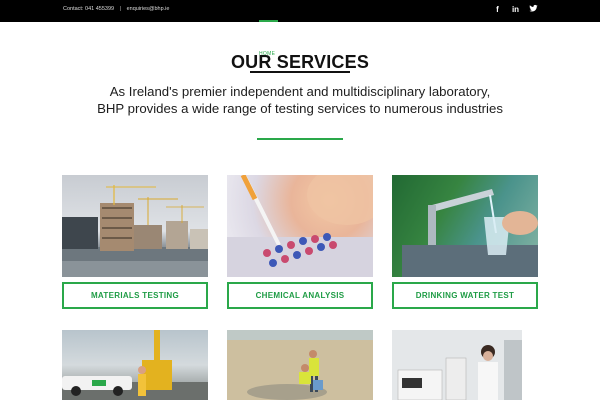 This screenshot has width=600, height=400. I want to click on drinking-water-test-button: DRINKING WATER TEST, so click(465, 295).